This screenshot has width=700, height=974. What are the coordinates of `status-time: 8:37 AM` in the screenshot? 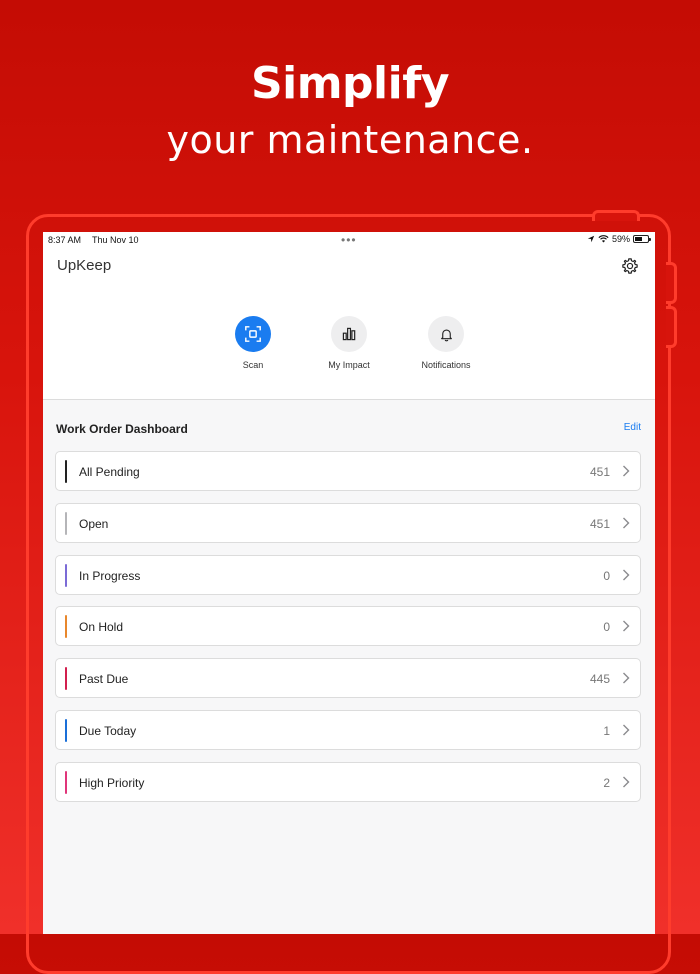 It's located at (65, 240).